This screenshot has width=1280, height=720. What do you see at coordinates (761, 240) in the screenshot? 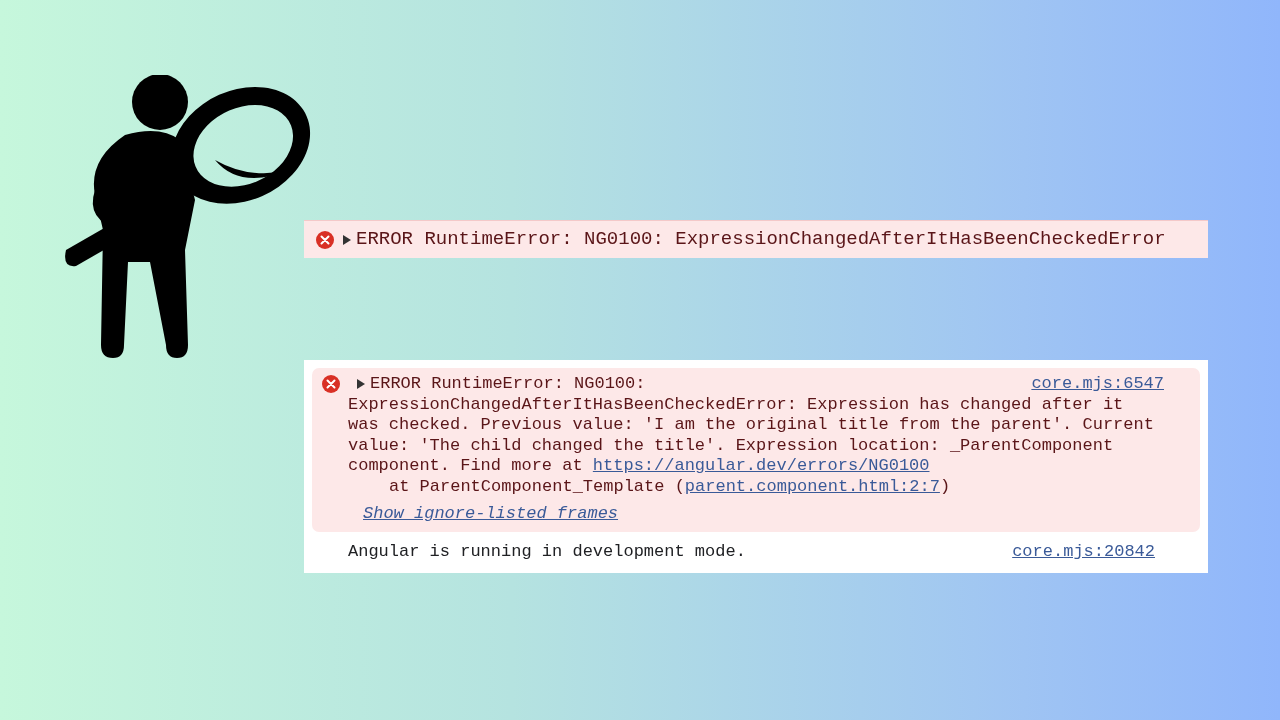
I see `error-message: ERROR RuntimeError: NG0100: ExpressionChangedAfterItHasBeenCheckedError` at bounding box center [761, 240].